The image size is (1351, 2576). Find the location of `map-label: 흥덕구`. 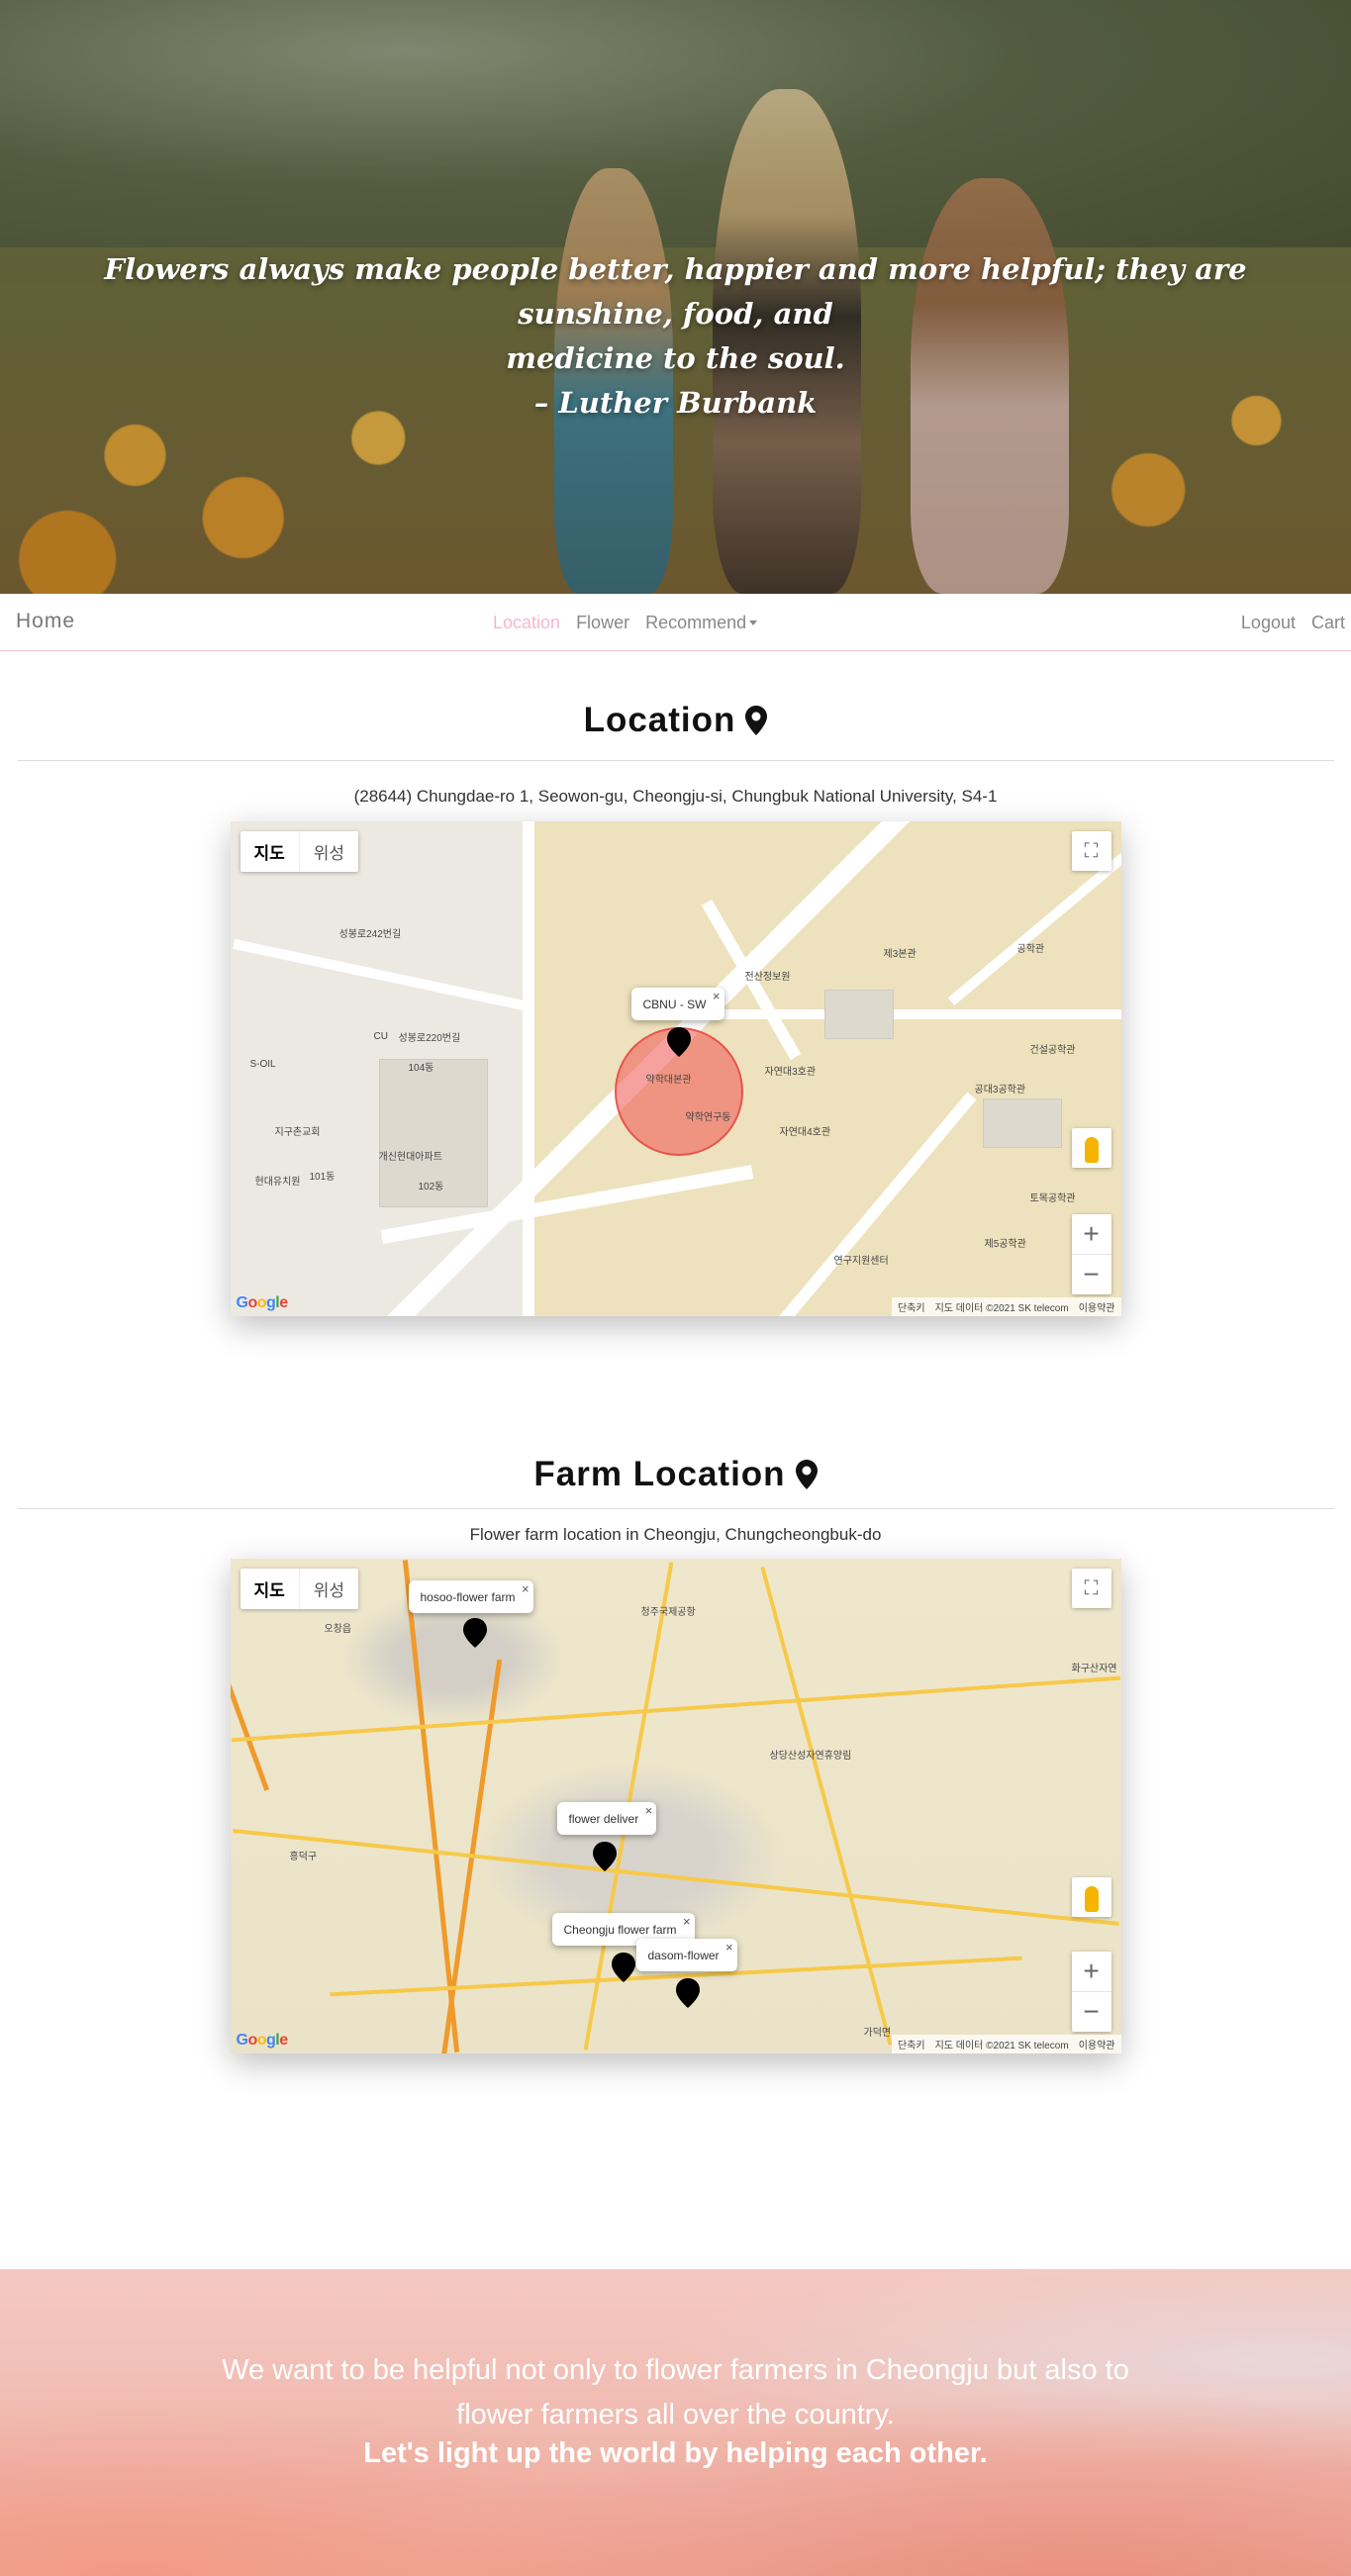

map-label: 흥덕구 is located at coordinates (303, 1857).